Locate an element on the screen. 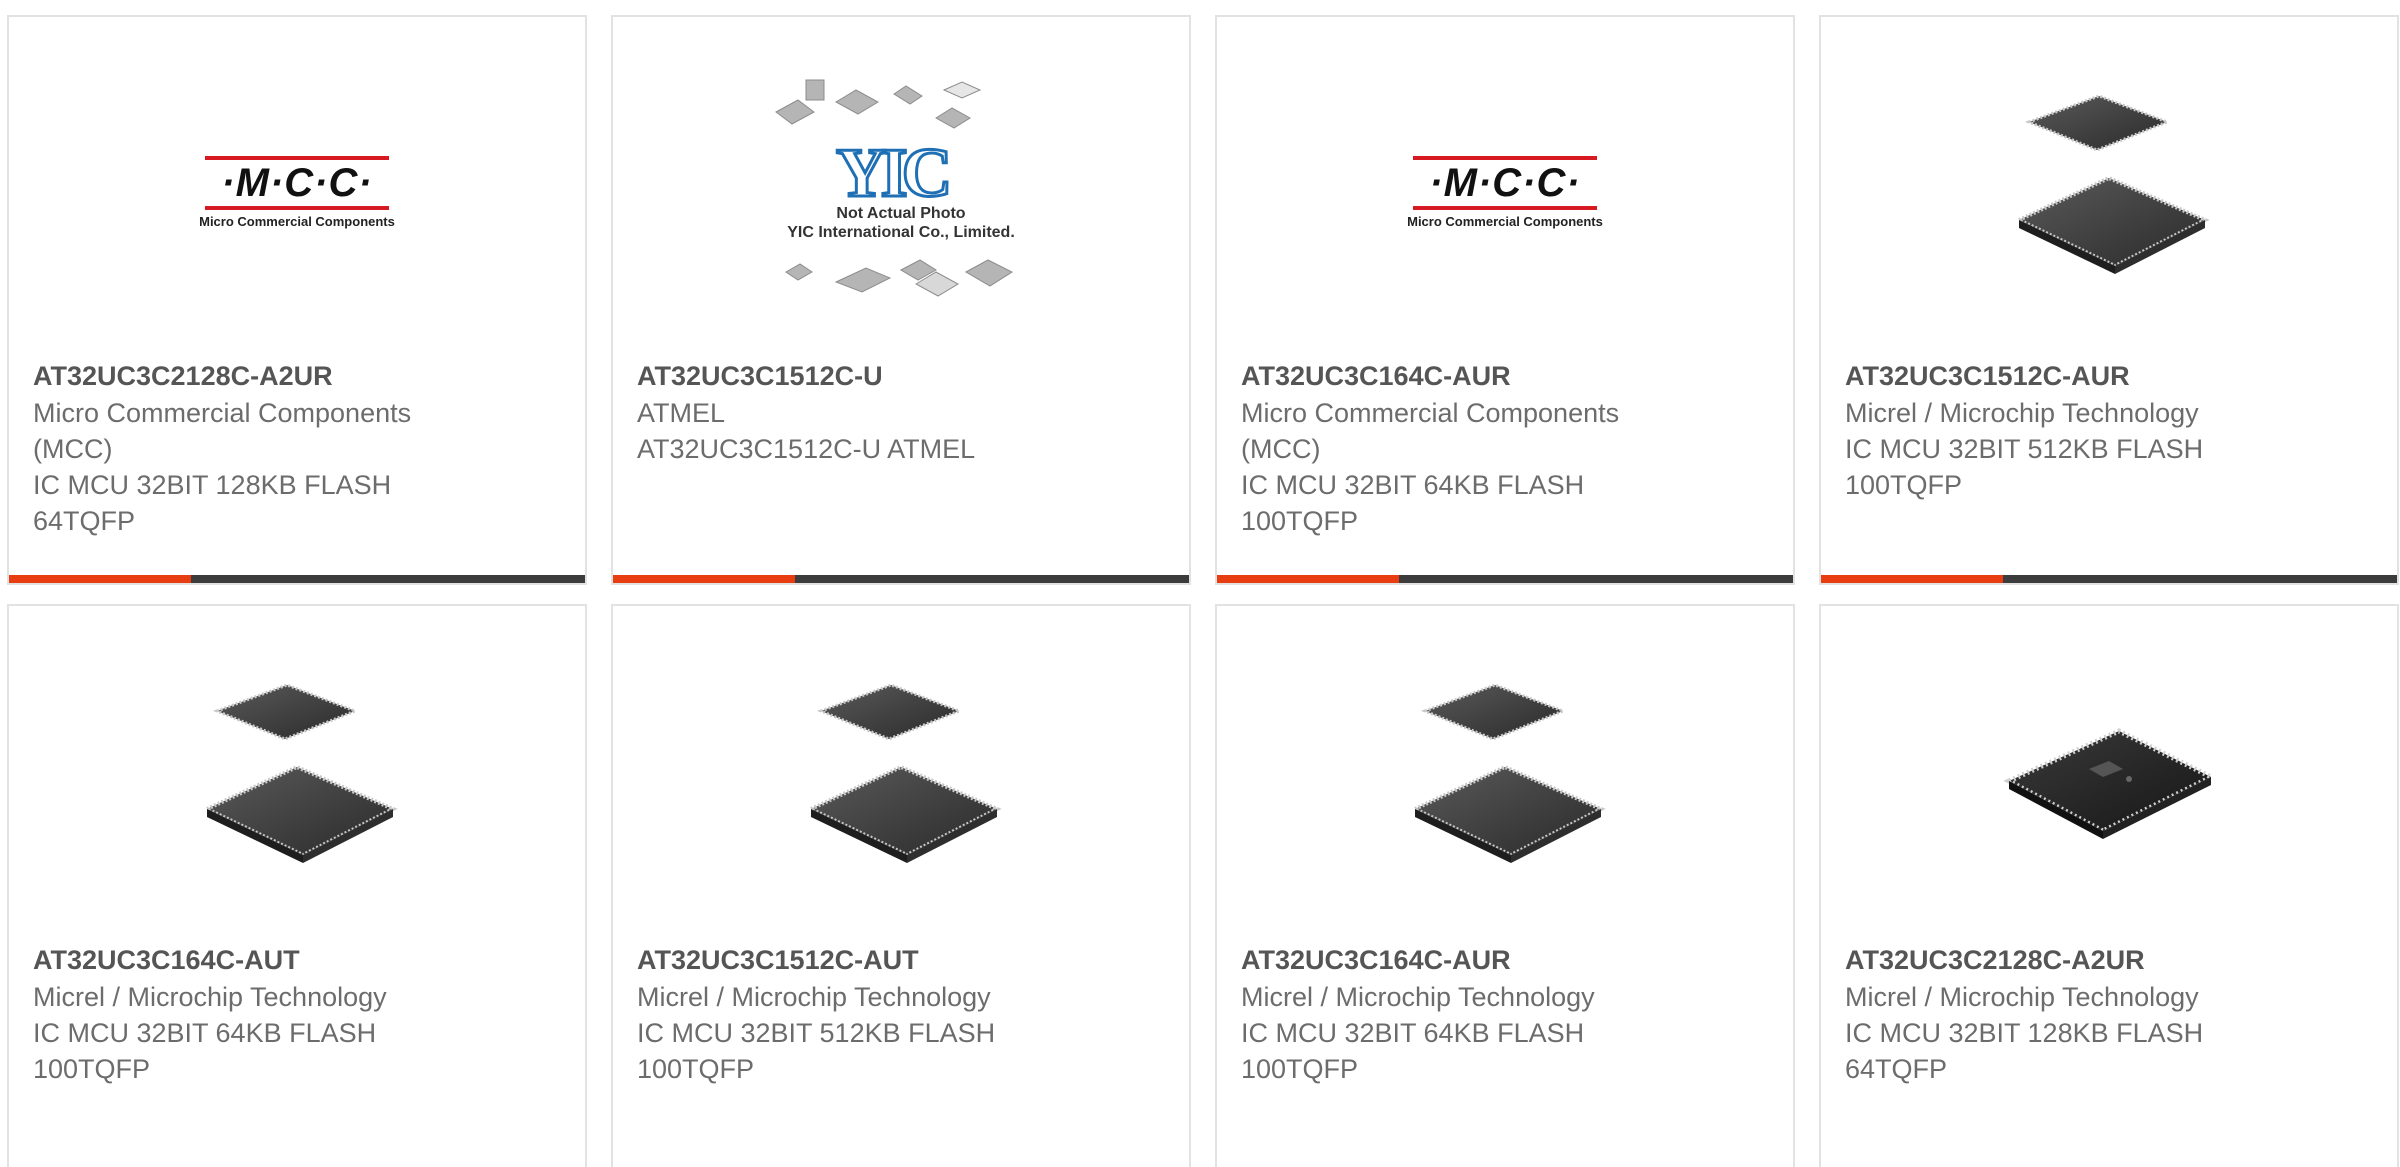 The height and width of the screenshot is (1167, 2400). part-number: AT32UC3C1512C-AUR is located at coordinates (2109, 376).